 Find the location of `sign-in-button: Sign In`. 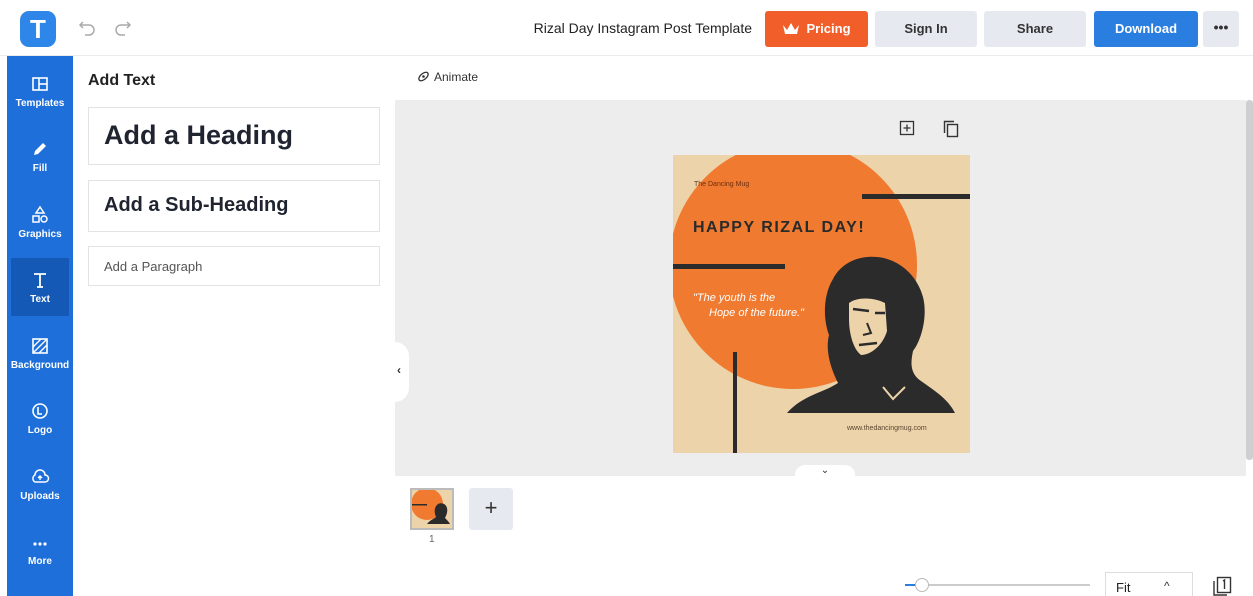

sign-in-button: Sign In is located at coordinates (926, 29).